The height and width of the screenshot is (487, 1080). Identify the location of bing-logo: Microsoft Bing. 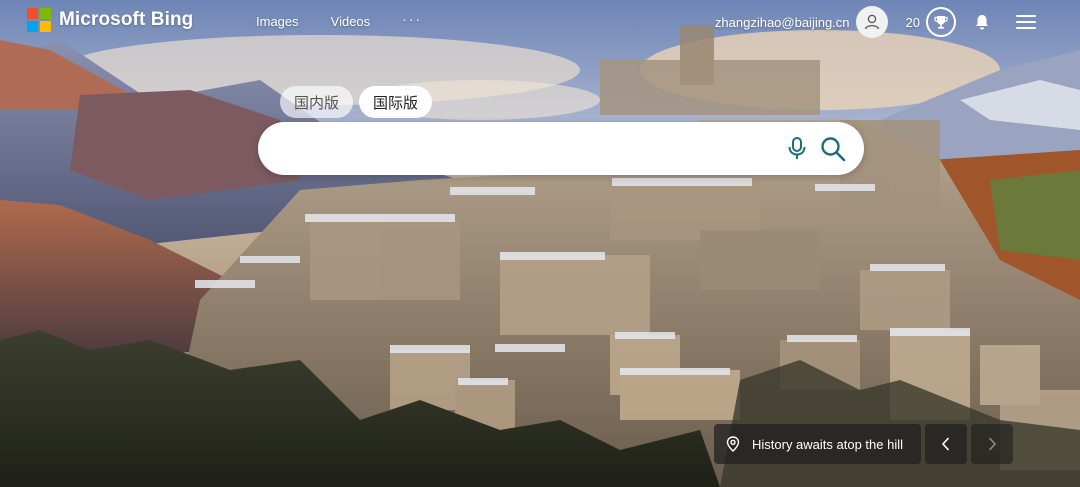
(110, 20).